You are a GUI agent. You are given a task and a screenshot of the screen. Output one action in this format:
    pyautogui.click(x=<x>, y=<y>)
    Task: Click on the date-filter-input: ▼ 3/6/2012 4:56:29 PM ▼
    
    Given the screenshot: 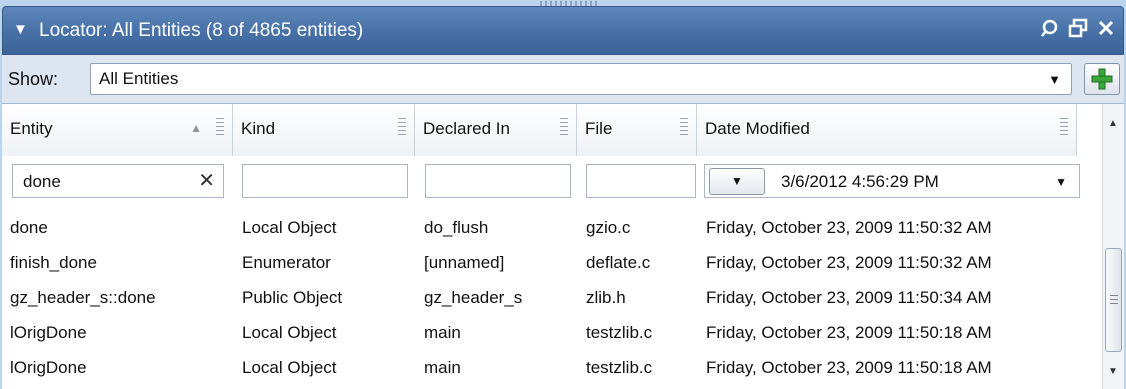 What is the action you would take?
    pyautogui.click(x=892, y=181)
    